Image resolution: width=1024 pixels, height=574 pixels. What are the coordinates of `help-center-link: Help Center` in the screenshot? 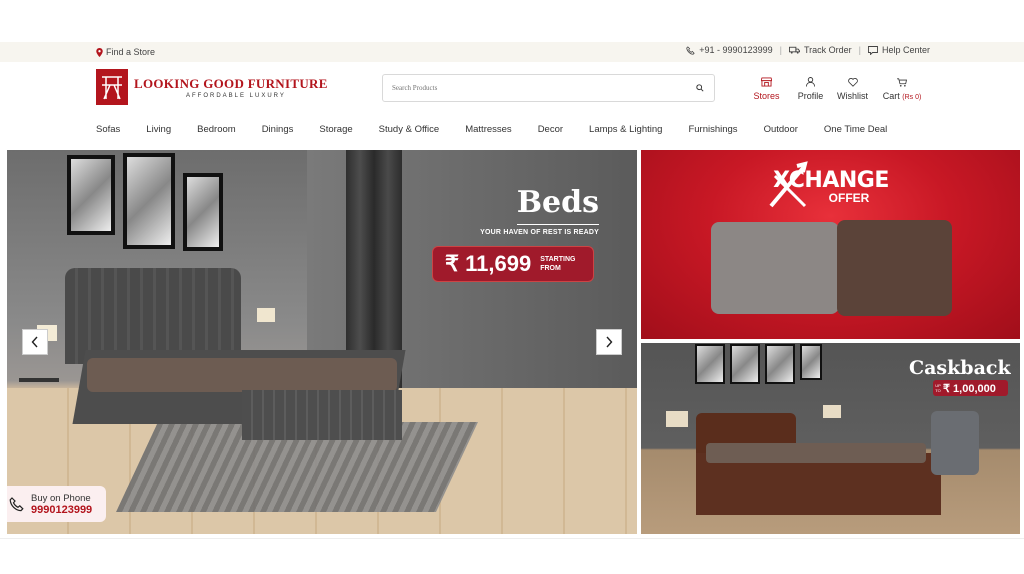 It's located at (899, 50).